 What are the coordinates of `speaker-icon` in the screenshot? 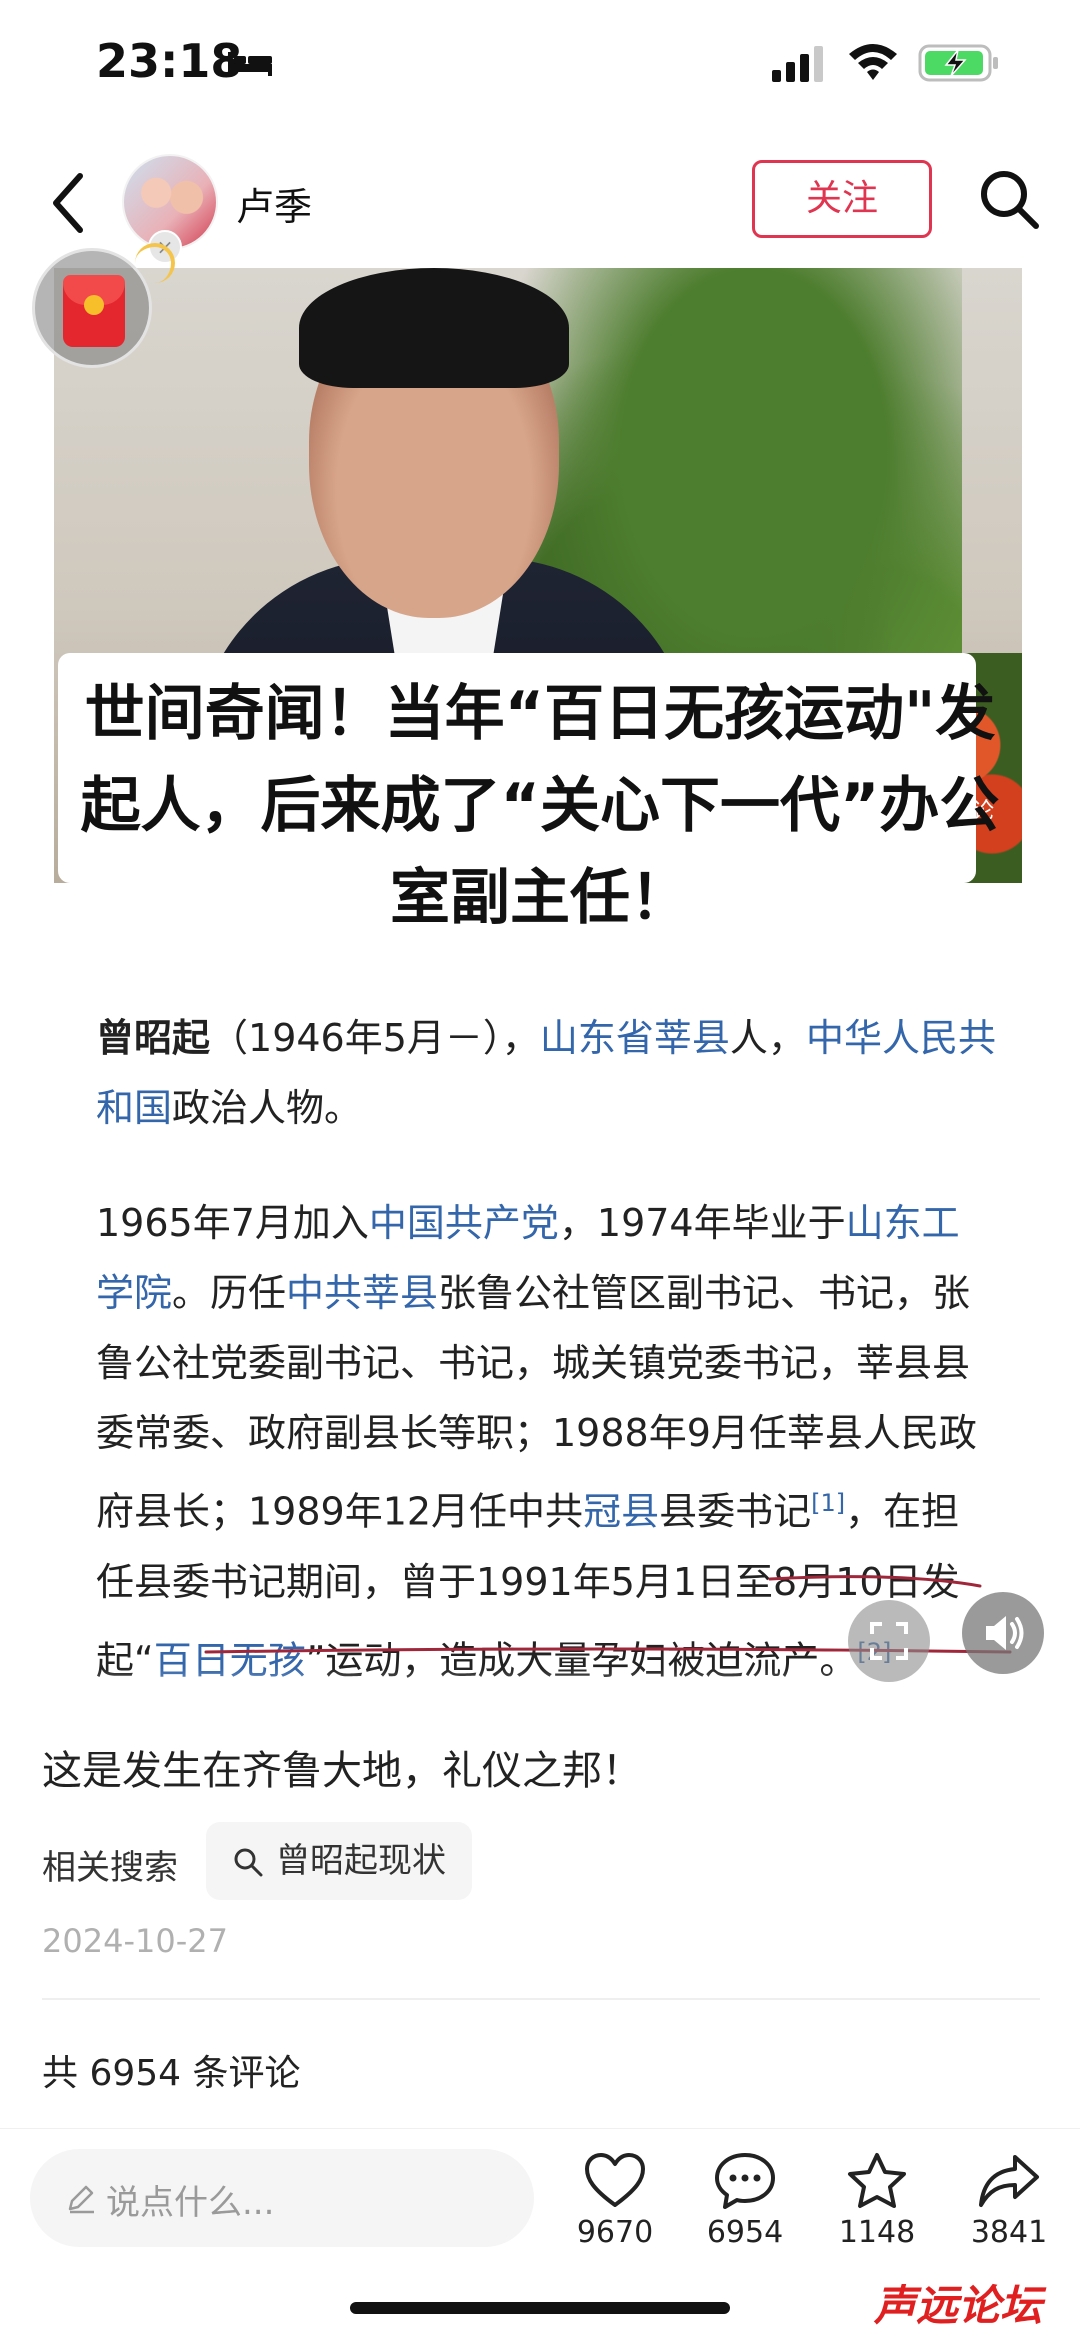 It's located at (1005, 1633).